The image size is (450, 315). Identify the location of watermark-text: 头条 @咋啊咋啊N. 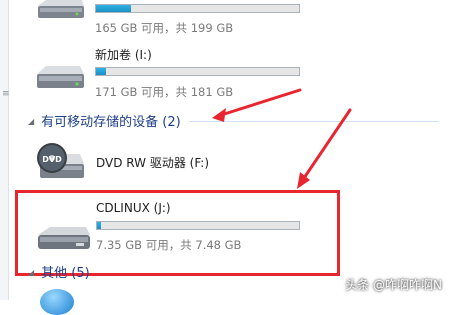
(393, 285).